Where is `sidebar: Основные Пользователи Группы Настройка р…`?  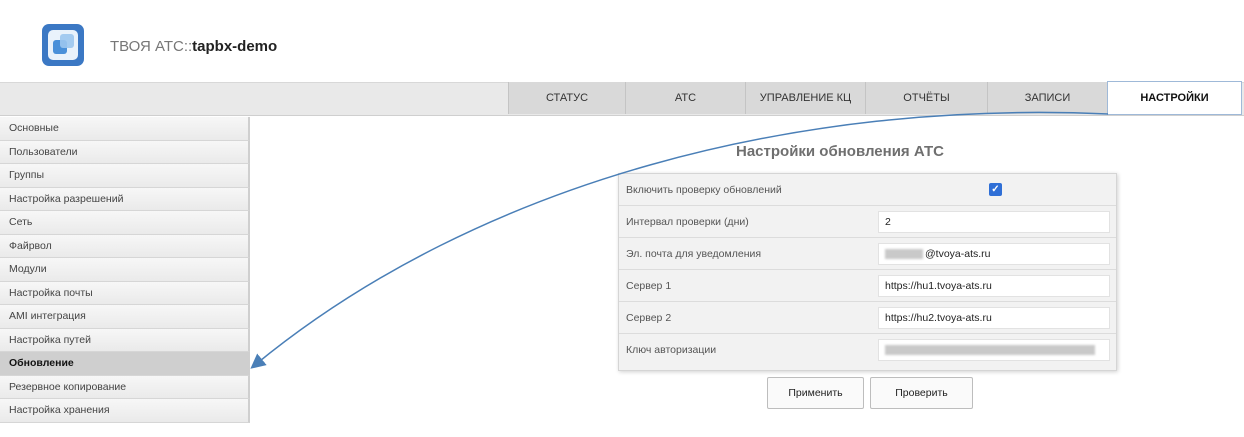 sidebar: Основные Пользователи Группы Настройка р… is located at coordinates (125, 277).